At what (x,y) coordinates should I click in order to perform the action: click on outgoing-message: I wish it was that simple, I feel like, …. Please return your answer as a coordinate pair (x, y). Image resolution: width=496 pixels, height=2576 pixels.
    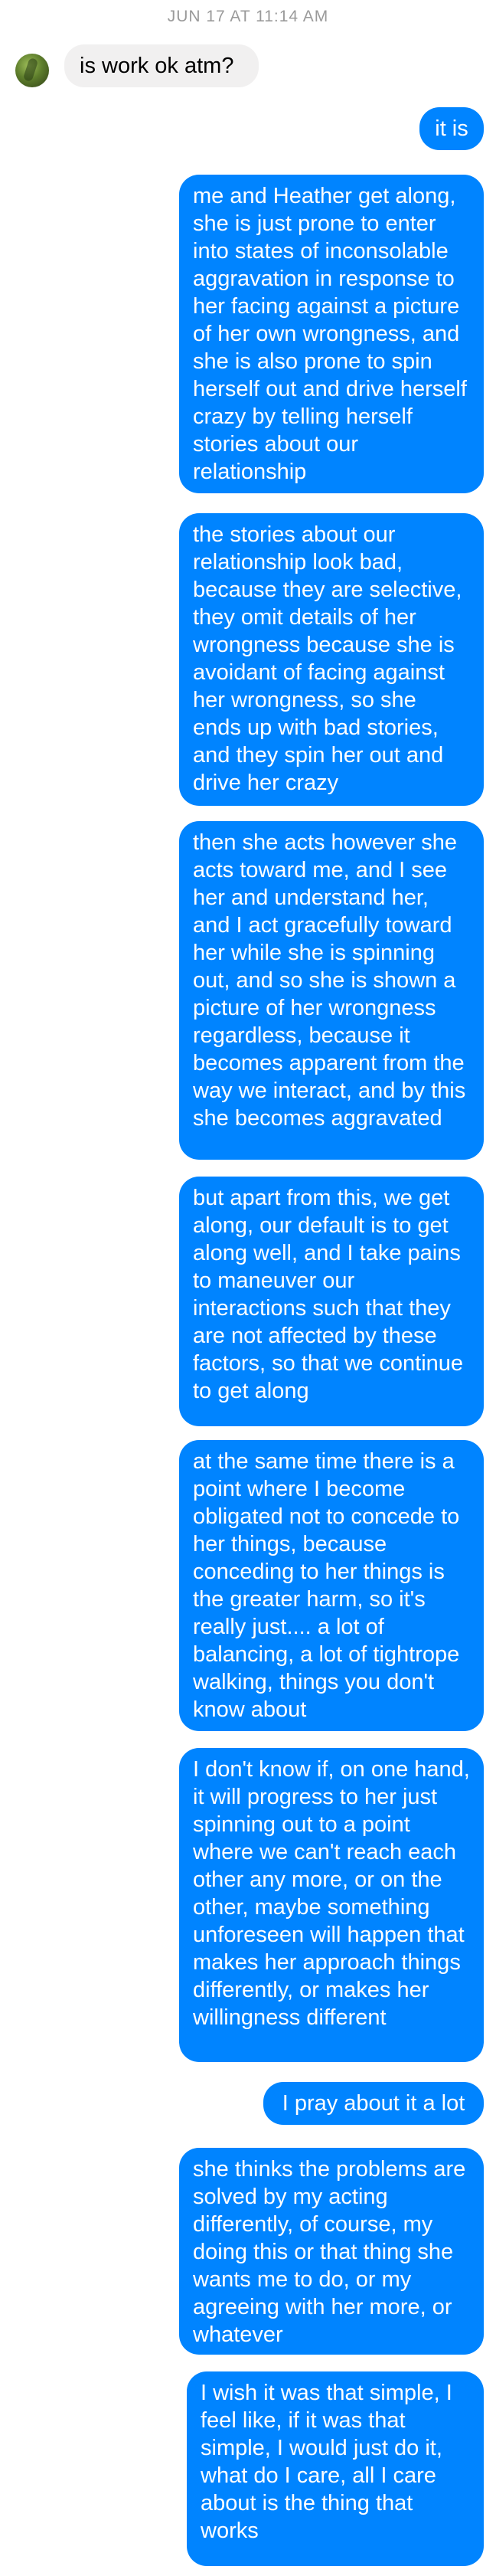
    Looking at the image, I should click on (335, 2468).